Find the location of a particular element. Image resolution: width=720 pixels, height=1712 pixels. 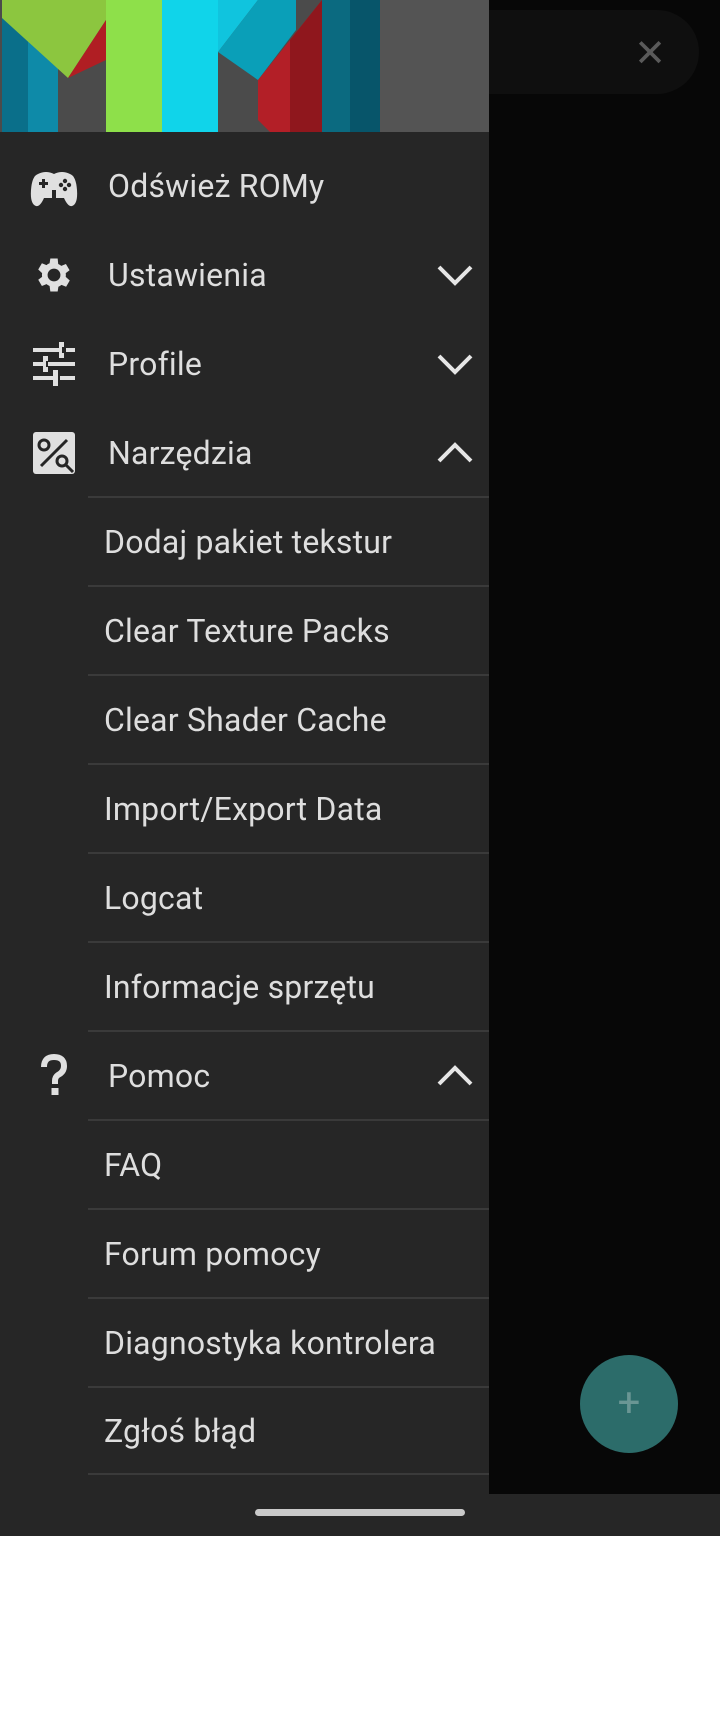

close-icon: ✕ is located at coordinates (650, 54).